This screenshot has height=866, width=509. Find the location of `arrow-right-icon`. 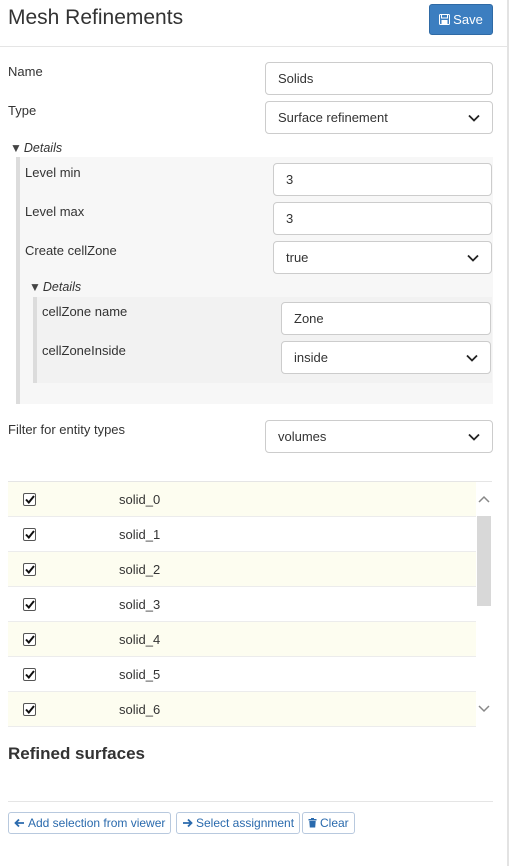

arrow-right-icon is located at coordinates (188, 823).